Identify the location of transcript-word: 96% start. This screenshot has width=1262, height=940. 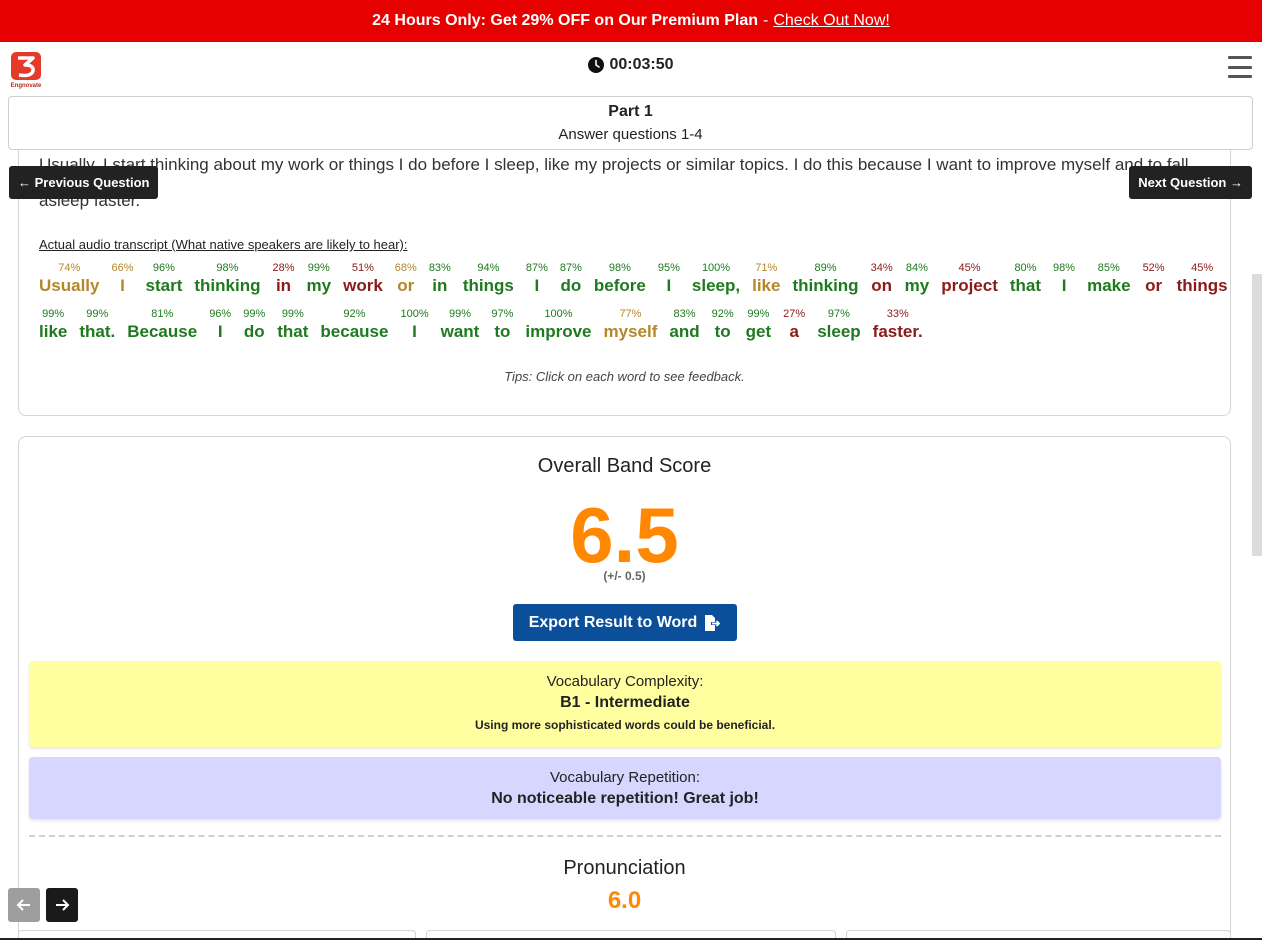
(164, 279).